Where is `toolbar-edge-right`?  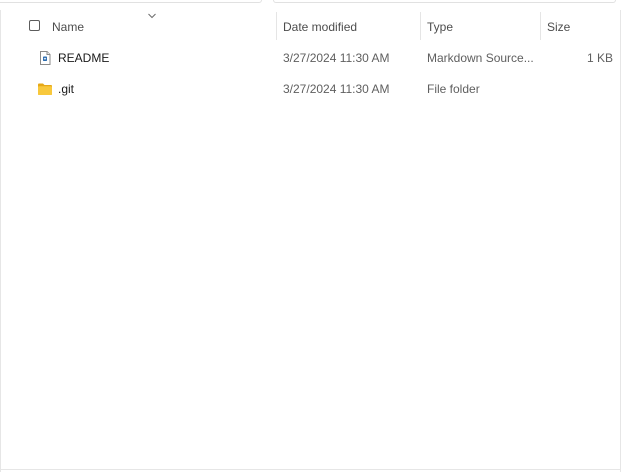
toolbar-edge-right is located at coordinates (444, 1).